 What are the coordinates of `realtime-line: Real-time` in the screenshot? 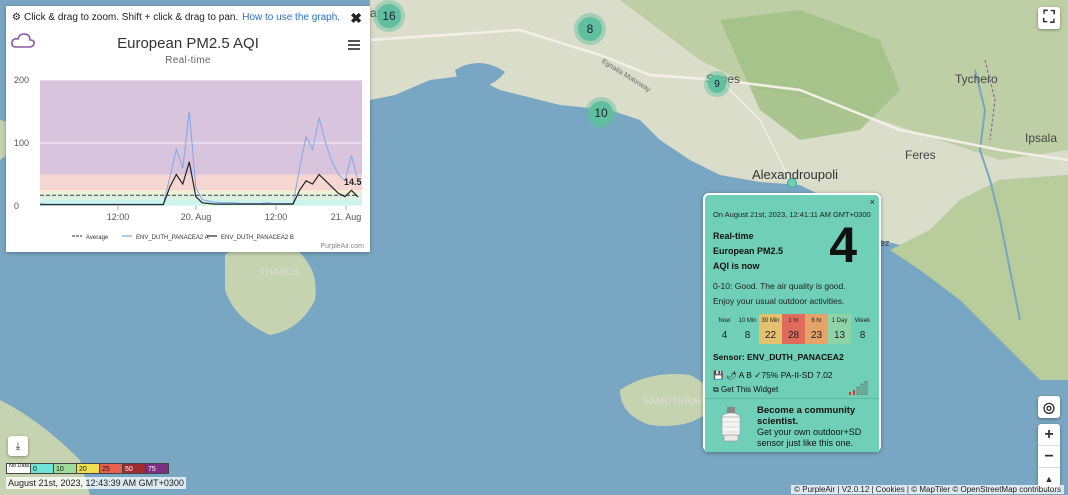 It's located at (733, 236).